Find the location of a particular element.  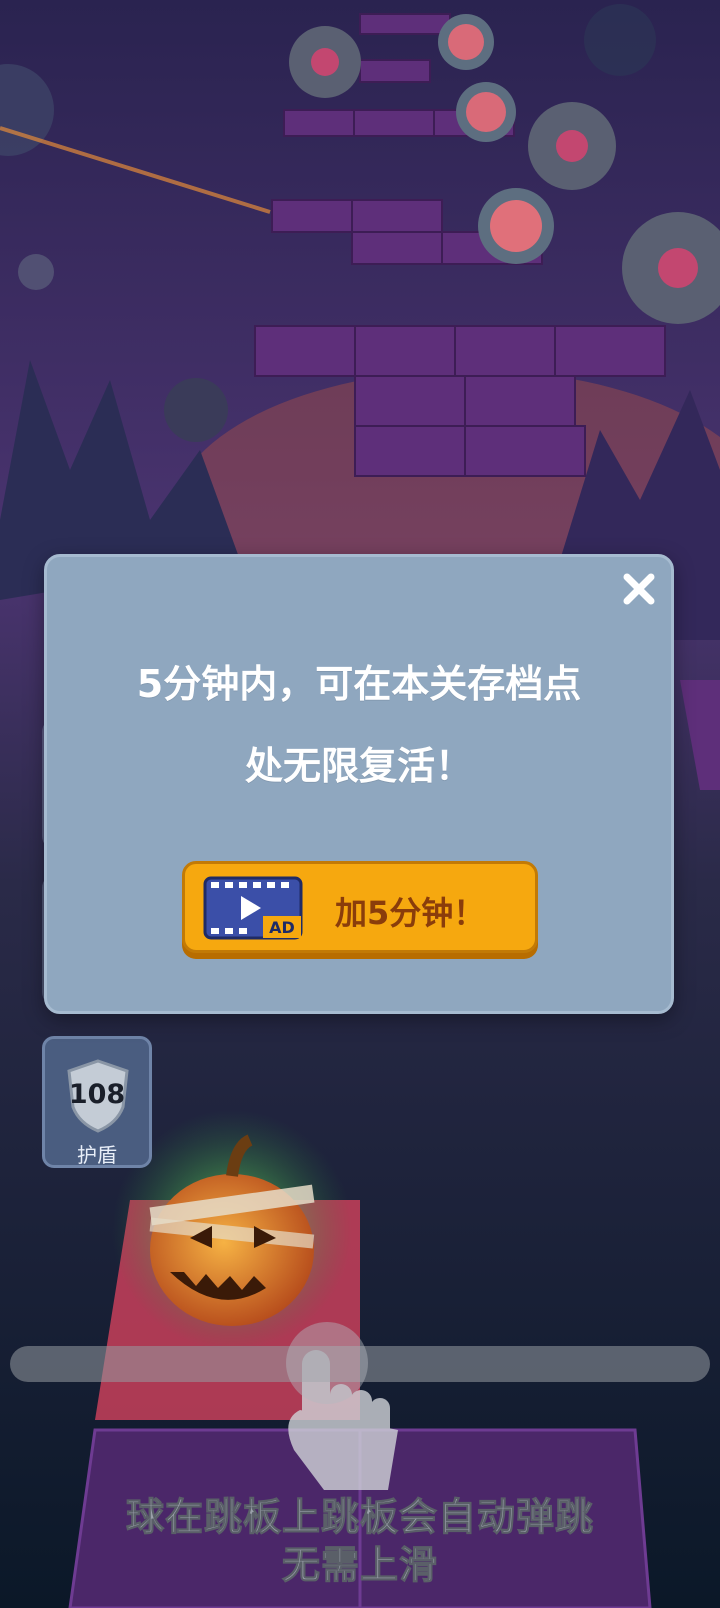

dialog-message-line2: 处无限复活！ is located at coordinates (358, 766).